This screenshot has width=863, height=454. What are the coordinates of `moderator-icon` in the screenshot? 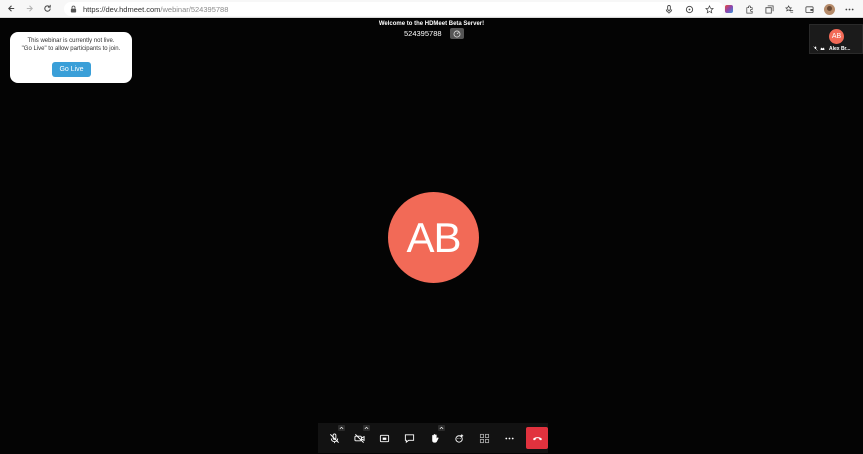 It's located at (822, 48).